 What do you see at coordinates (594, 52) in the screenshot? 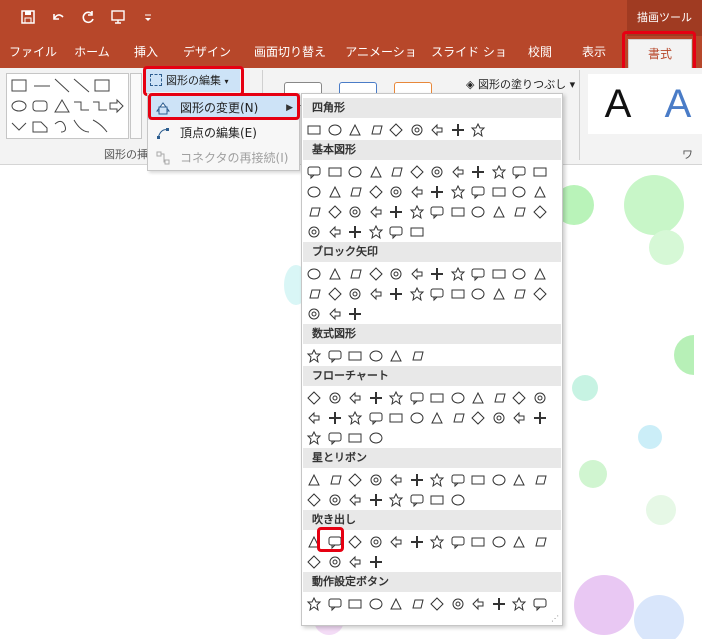
I see `tab-view: 表示` at bounding box center [594, 52].